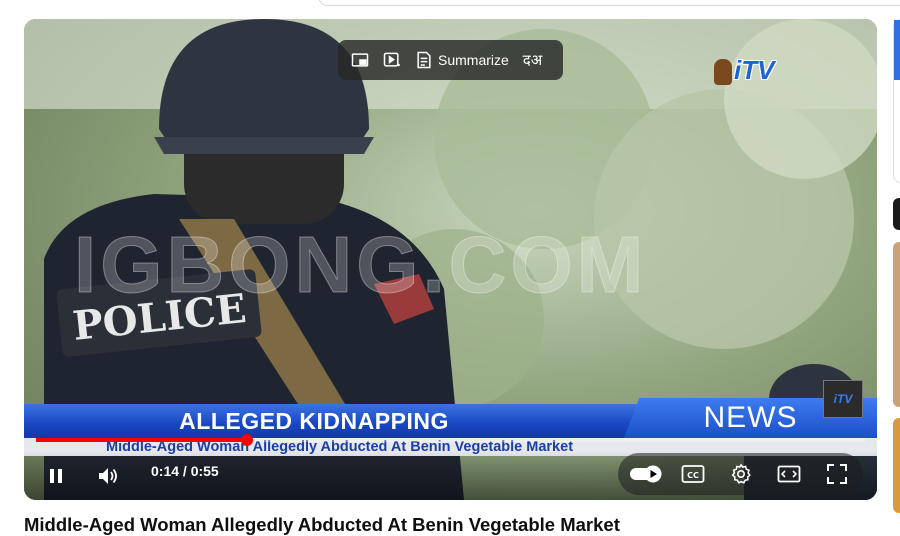 The image size is (900, 536). What do you see at coordinates (896, 101) in the screenshot?
I see `sidebar-card` at bounding box center [896, 101].